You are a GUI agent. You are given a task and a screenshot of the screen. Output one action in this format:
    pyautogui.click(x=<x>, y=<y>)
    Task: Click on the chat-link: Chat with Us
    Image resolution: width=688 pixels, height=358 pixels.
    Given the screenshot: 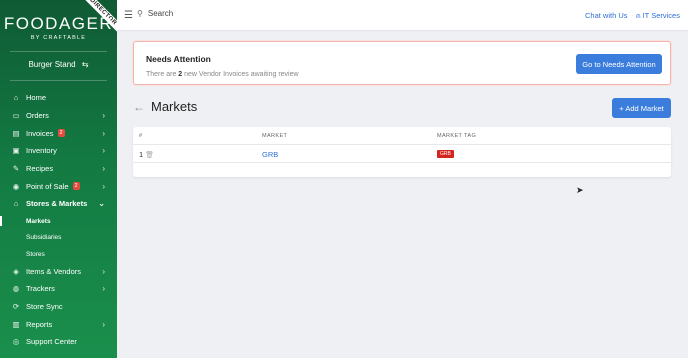 What is the action you would take?
    pyautogui.click(x=606, y=15)
    